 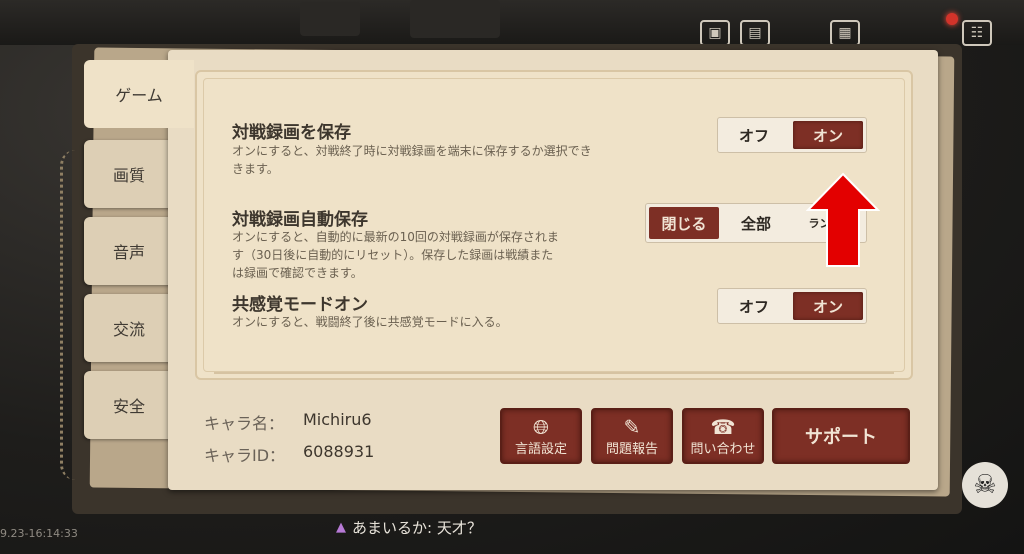 What do you see at coordinates (985, 485) in the screenshot?
I see `skull-icon: ☠` at bounding box center [985, 485].